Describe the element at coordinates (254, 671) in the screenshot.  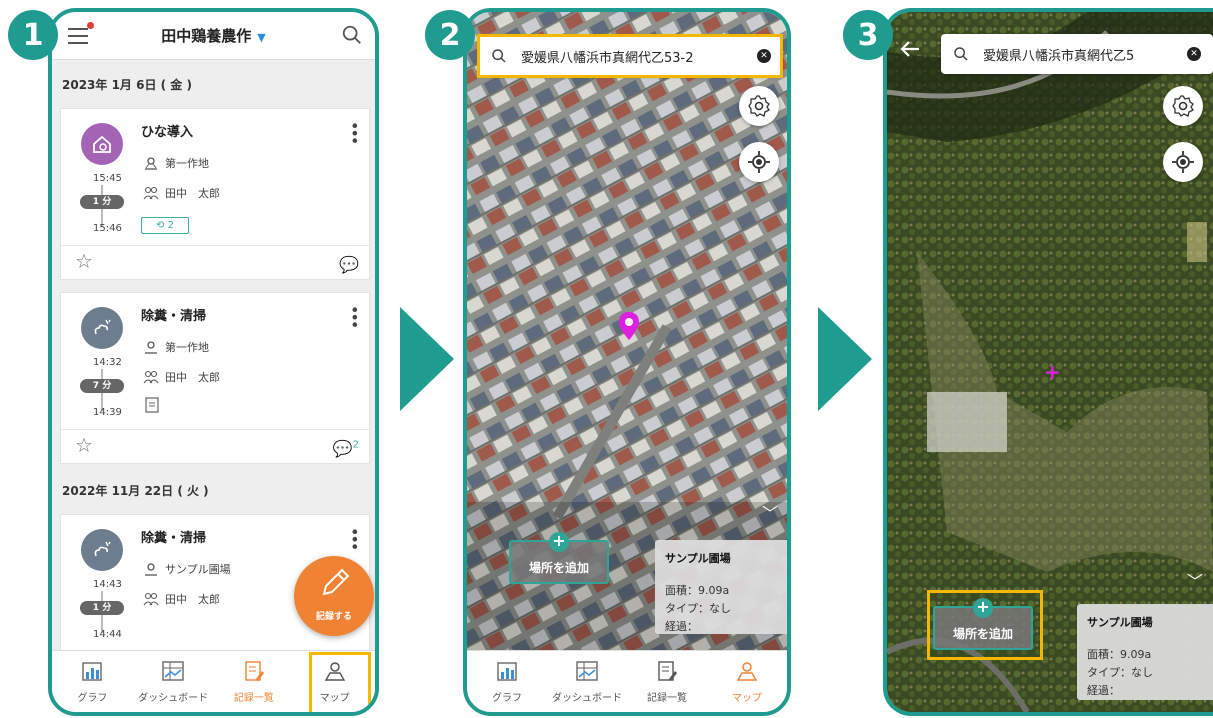
I see `list-edit-icon` at that location.